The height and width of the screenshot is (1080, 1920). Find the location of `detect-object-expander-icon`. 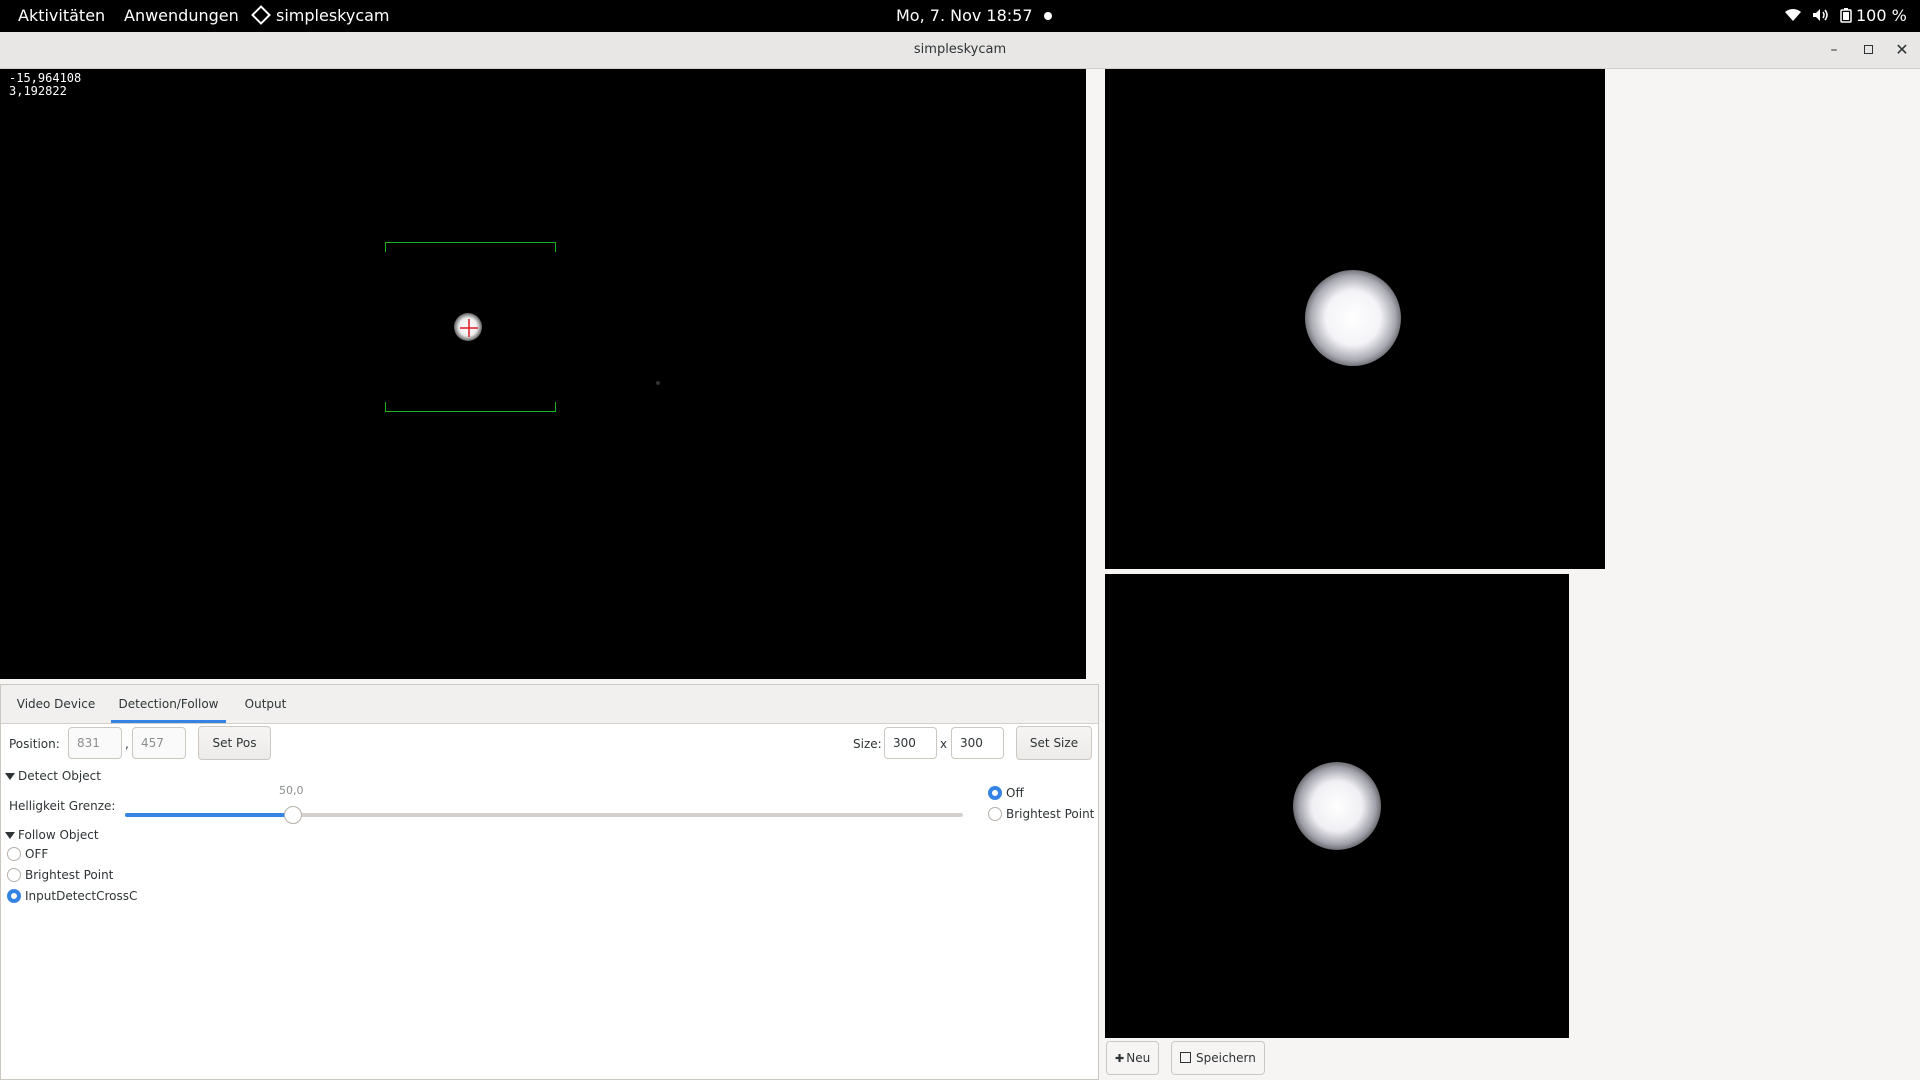

detect-object-expander-icon is located at coordinates (10, 776).